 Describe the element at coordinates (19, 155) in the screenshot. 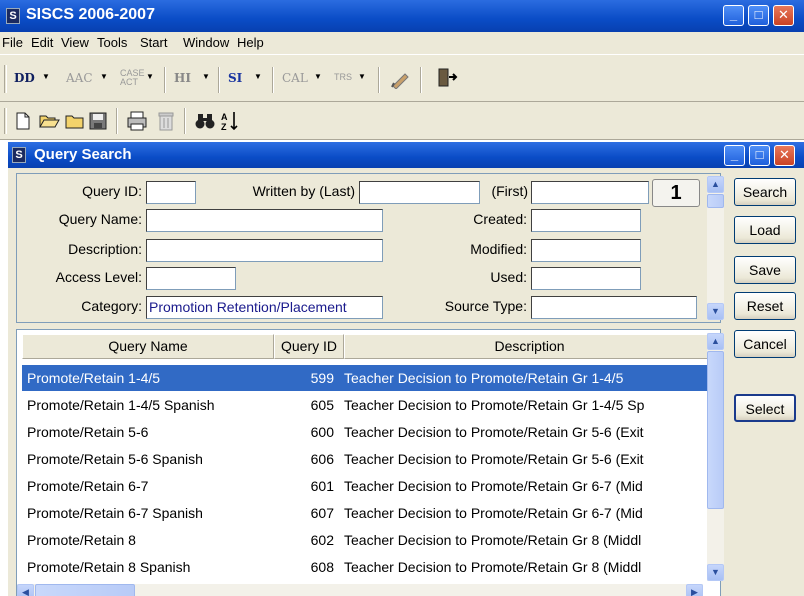

I see `child-window-icon: S` at that location.